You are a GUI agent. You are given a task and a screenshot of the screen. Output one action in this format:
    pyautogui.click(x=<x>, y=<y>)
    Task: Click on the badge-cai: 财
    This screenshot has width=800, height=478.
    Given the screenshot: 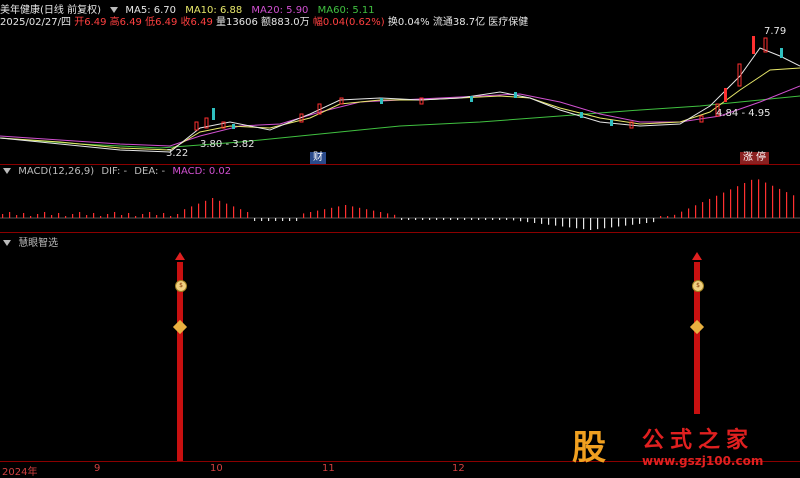 What is the action you would take?
    pyautogui.click(x=318, y=158)
    